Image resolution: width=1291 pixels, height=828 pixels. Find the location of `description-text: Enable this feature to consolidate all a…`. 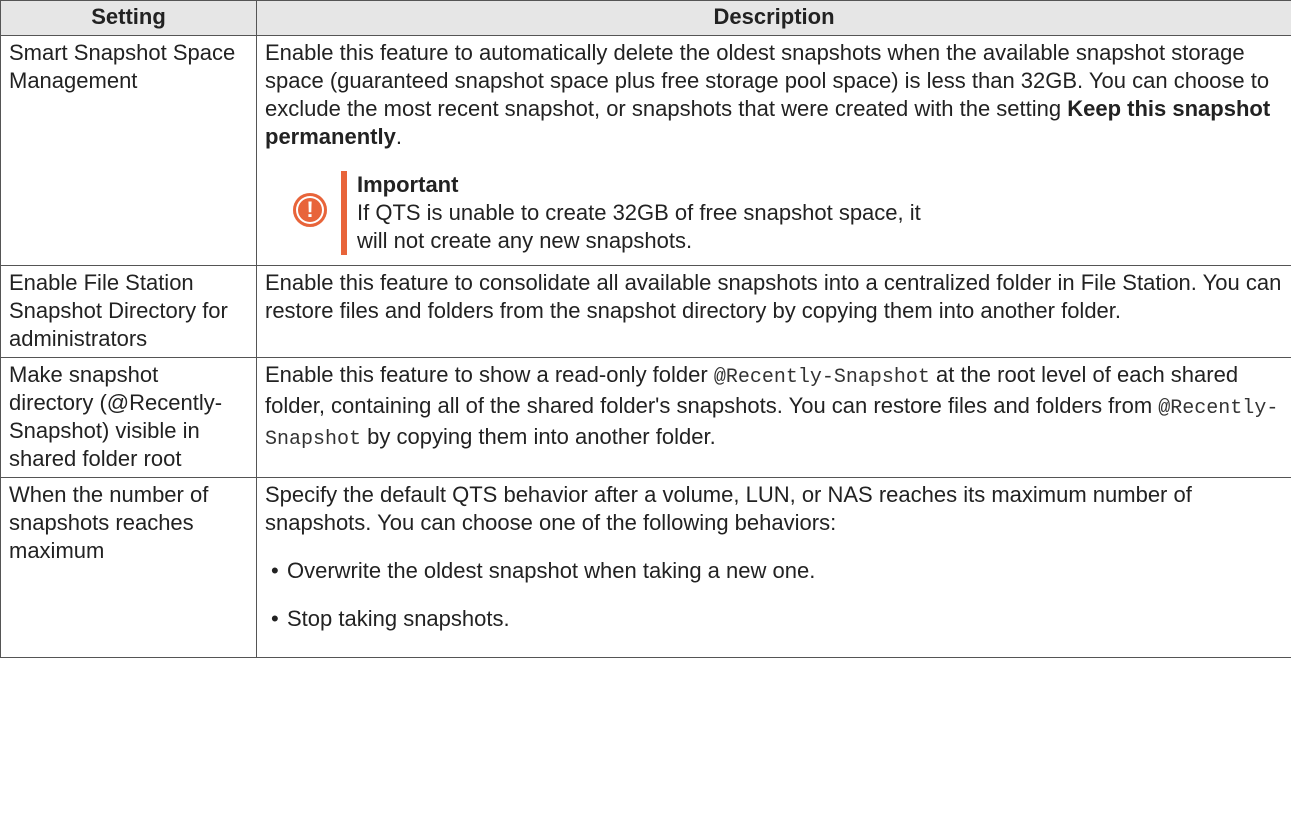

description-text: Enable this feature to consolidate all a… is located at coordinates (773, 296).